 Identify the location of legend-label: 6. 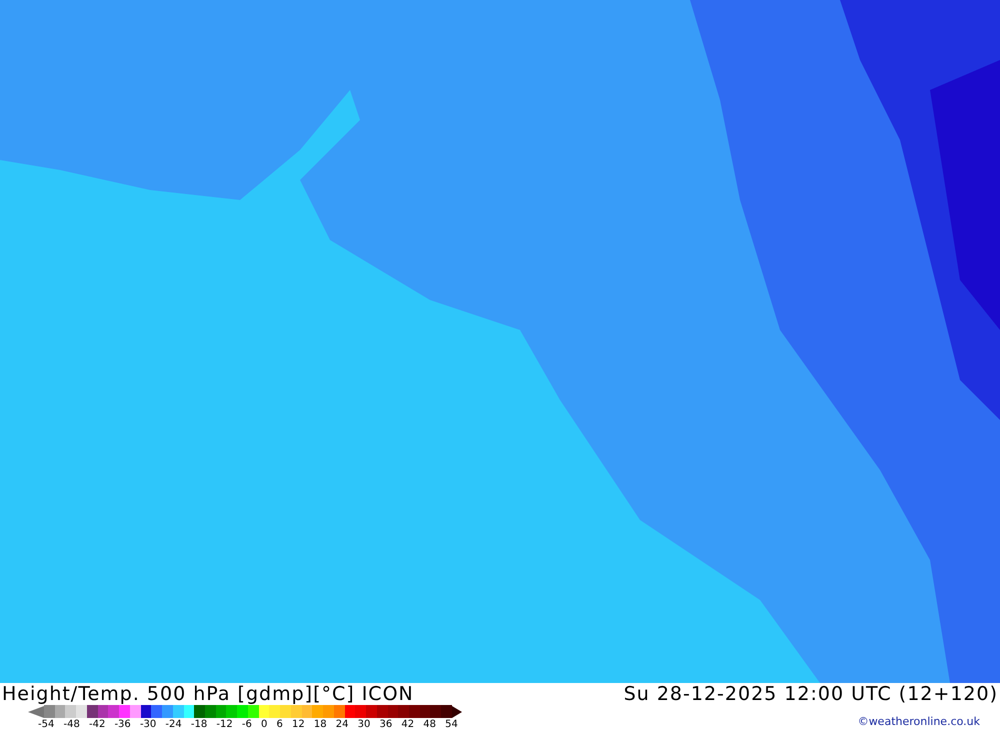
(279, 724).